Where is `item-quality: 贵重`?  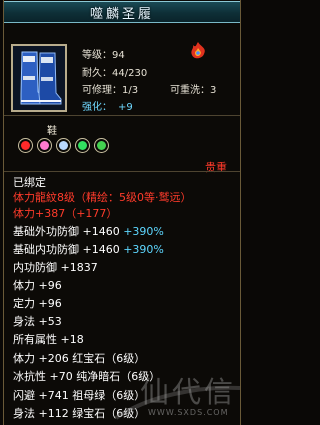 item-quality: 贵重 is located at coordinates (216, 167).